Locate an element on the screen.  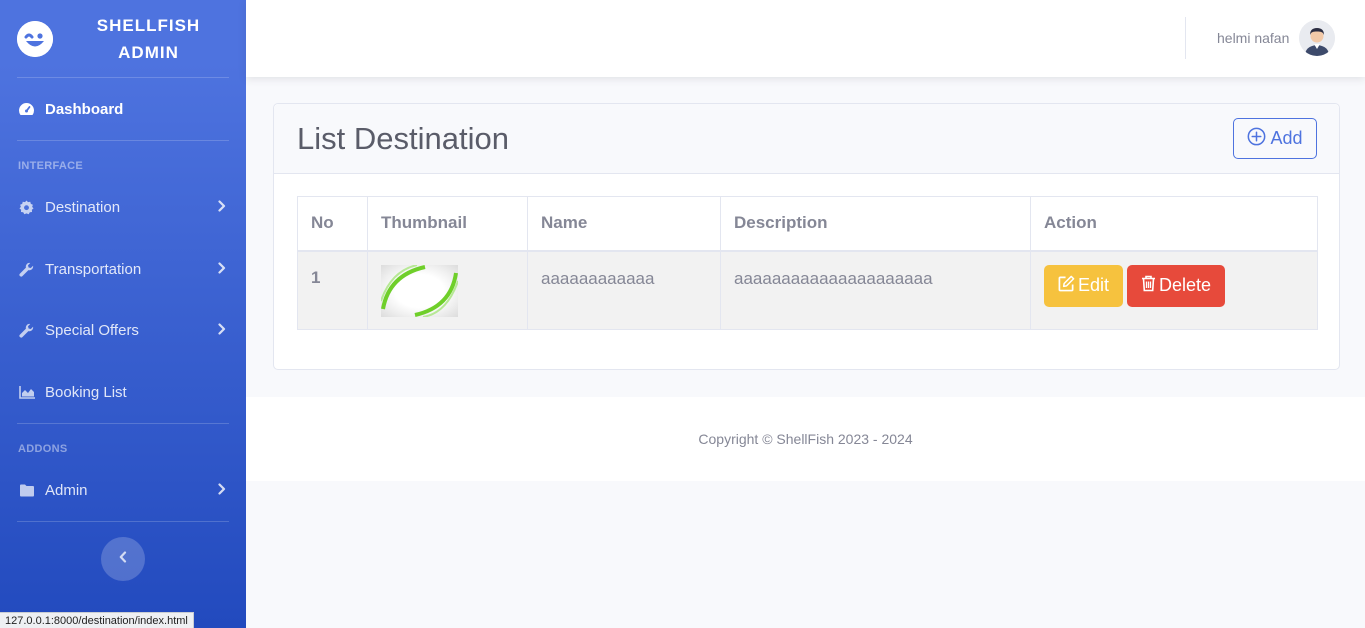
edit-button: Edit is located at coordinates (1084, 285).